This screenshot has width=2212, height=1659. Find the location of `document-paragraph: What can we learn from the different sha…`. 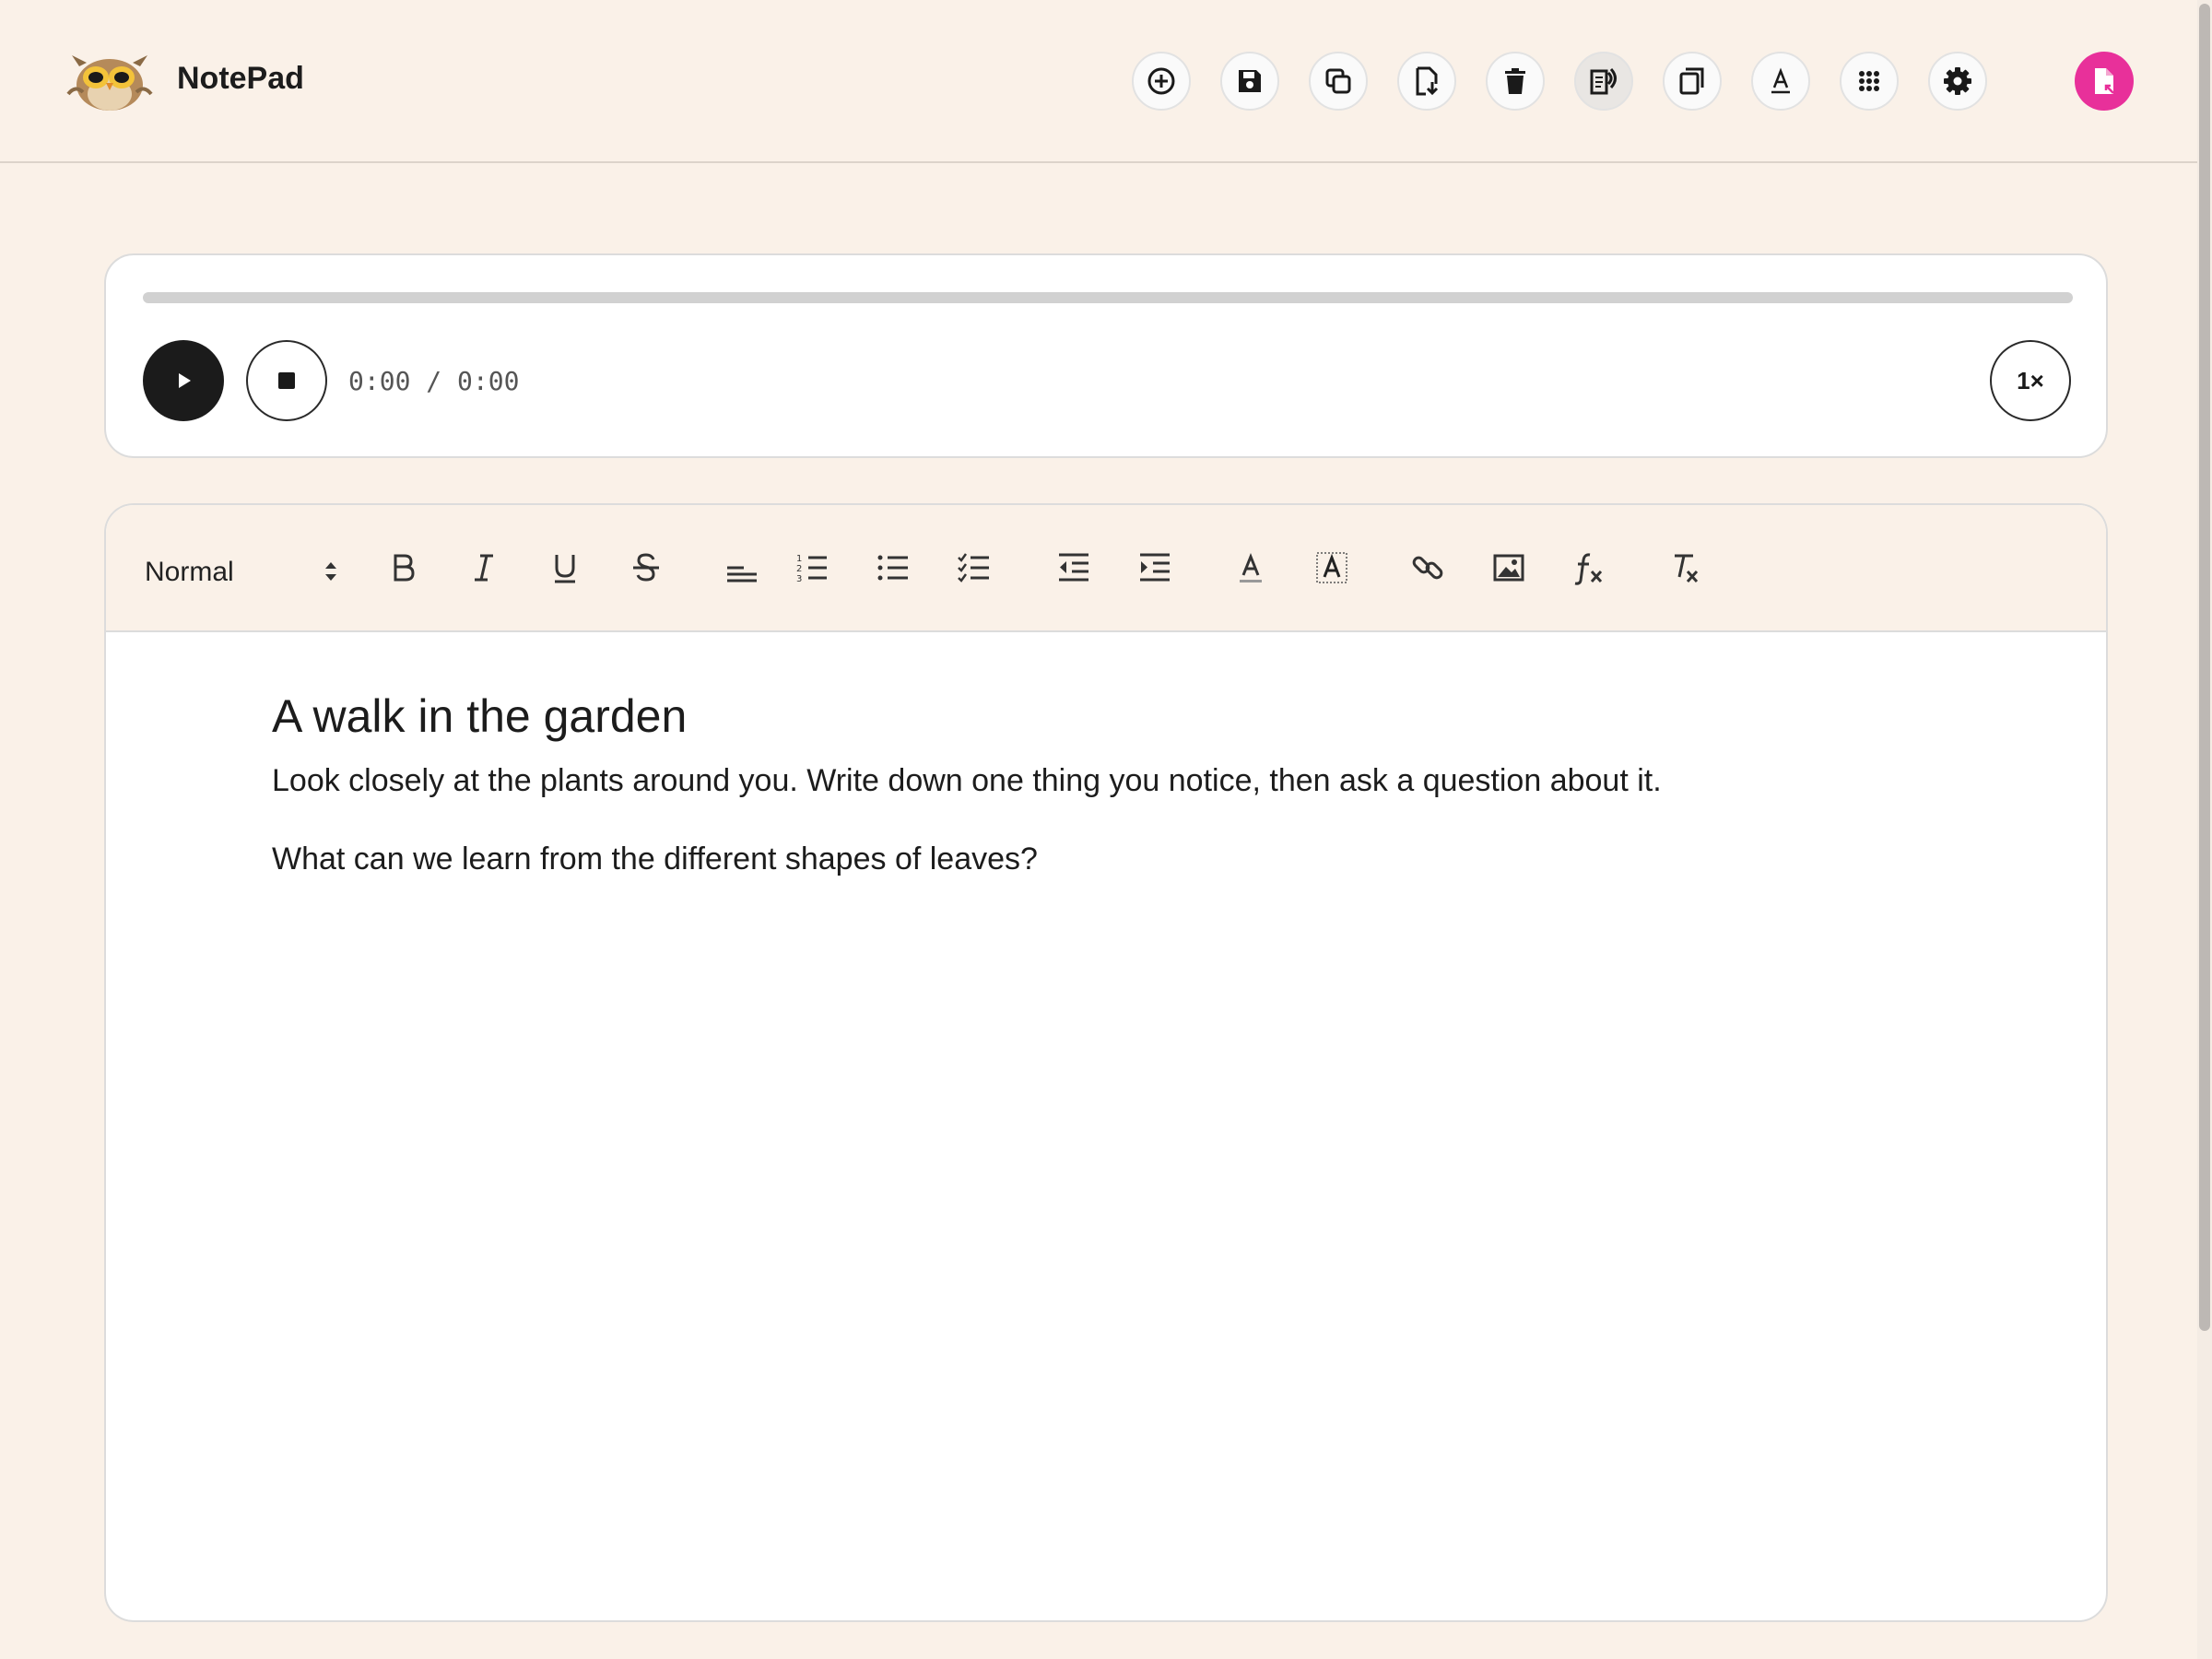

document-paragraph: What can we learn from the different sha… is located at coordinates (1147, 859).